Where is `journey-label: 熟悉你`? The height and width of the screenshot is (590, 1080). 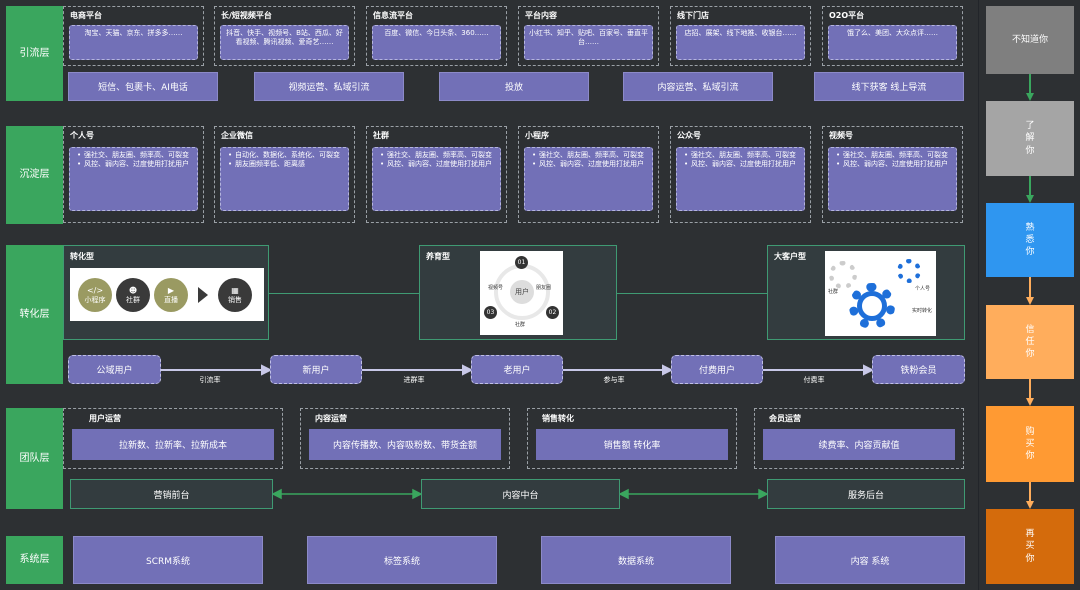 journey-label: 熟悉你 is located at coordinates (1030, 240).